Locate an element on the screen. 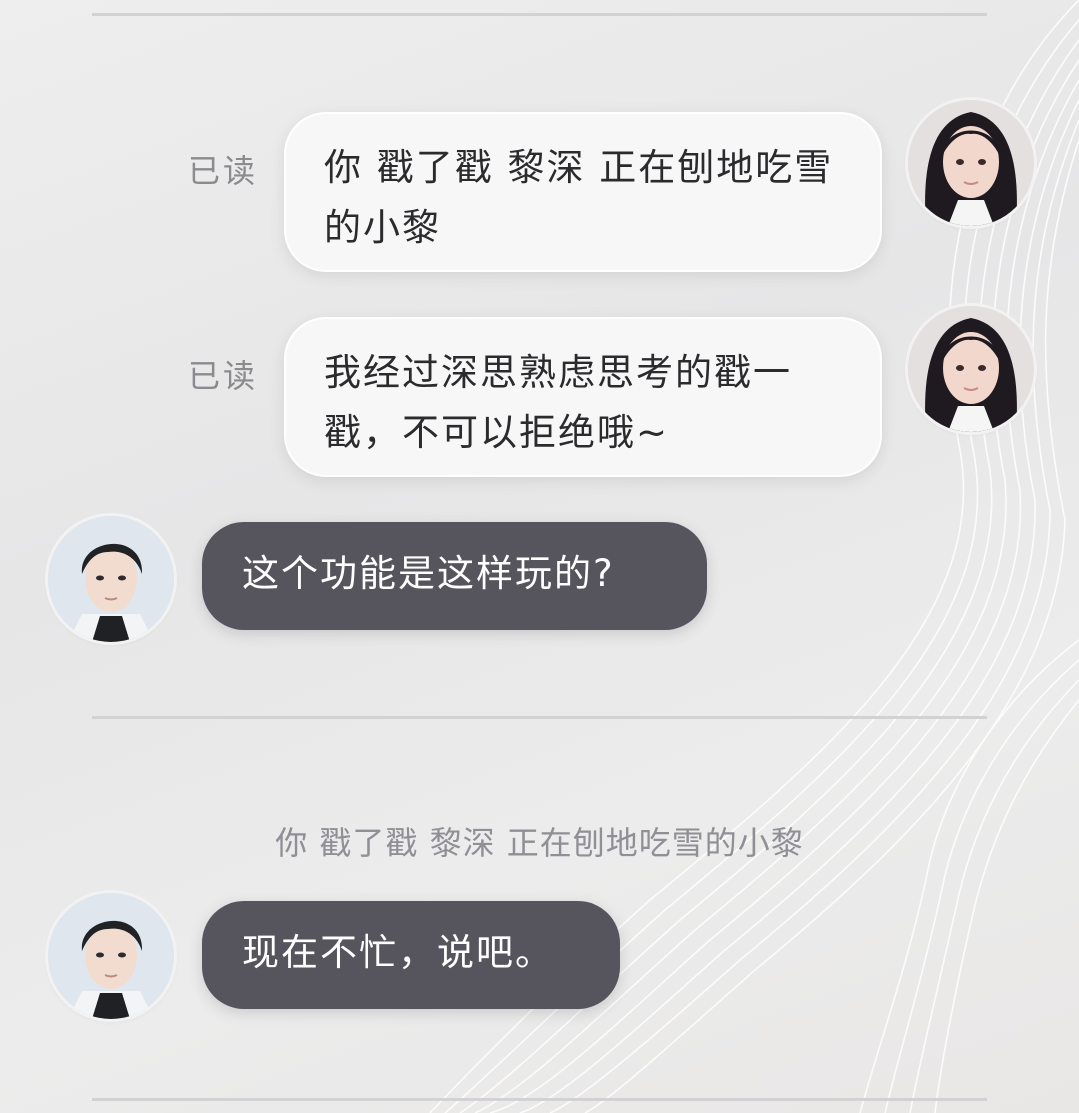 Image resolution: width=1079 pixels, height=1113 pixels. incoming-message-bubble: 这个功能是这样玩的? is located at coordinates (454, 576).